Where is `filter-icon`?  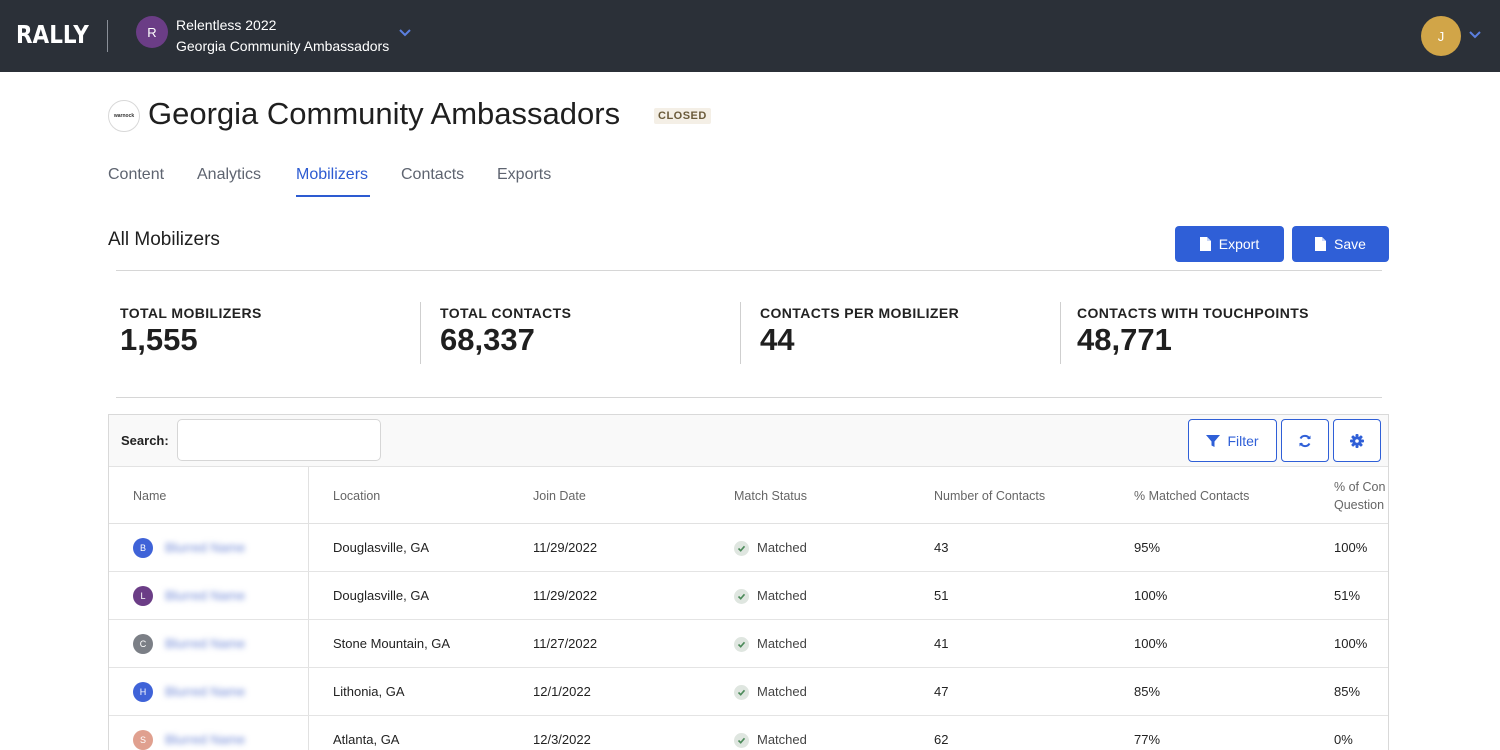 filter-icon is located at coordinates (1213, 440).